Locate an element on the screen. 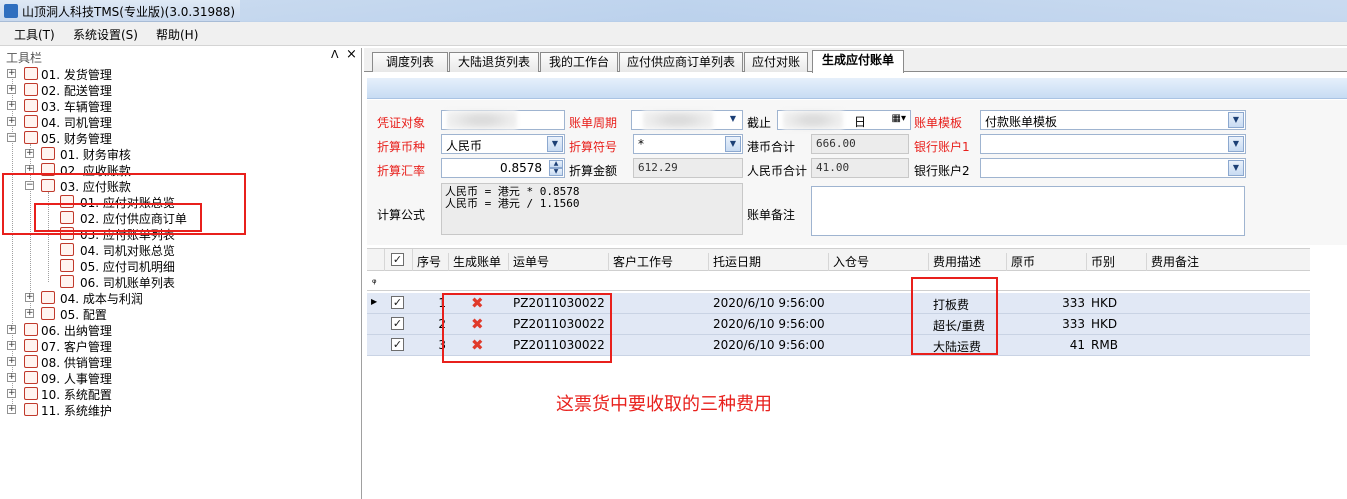  customer-icon is located at coordinates (31, 345).